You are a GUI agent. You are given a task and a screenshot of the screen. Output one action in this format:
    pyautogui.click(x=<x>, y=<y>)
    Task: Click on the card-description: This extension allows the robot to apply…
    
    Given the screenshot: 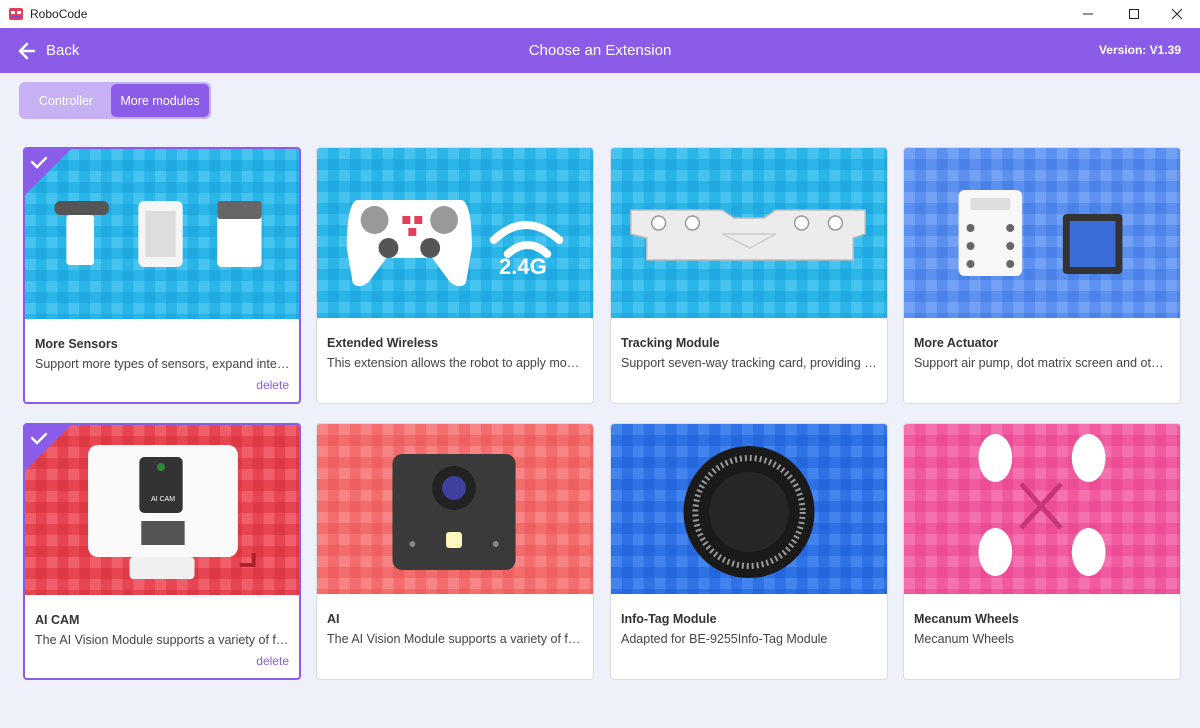 What is the action you would take?
    pyautogui.click(x=455, y=363)
    